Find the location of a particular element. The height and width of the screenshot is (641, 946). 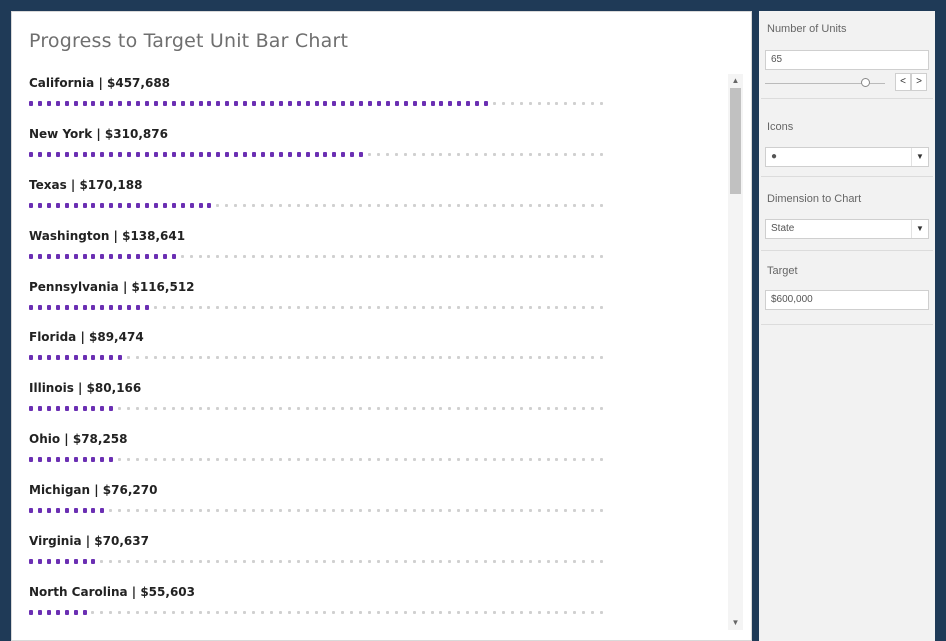

icons-card: Icons ● ▼ is located at coordinates (847, 142).